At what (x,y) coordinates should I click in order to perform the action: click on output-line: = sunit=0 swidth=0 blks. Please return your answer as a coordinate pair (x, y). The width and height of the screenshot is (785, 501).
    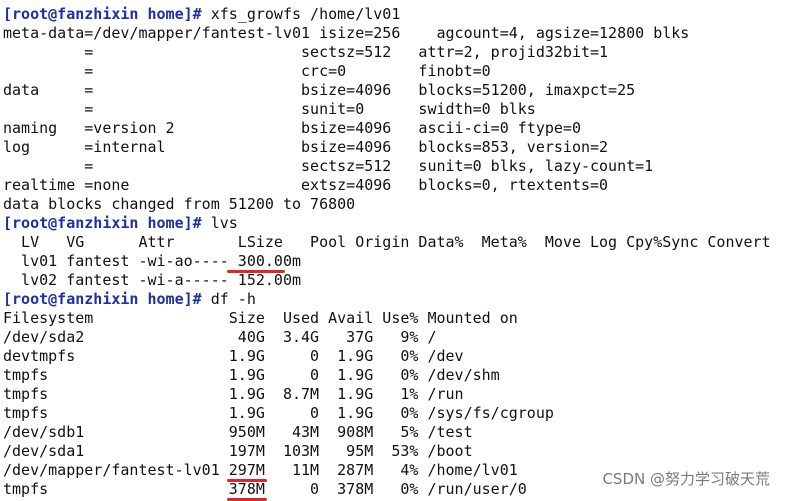
    Looking at the image, I should click on (269, 109).